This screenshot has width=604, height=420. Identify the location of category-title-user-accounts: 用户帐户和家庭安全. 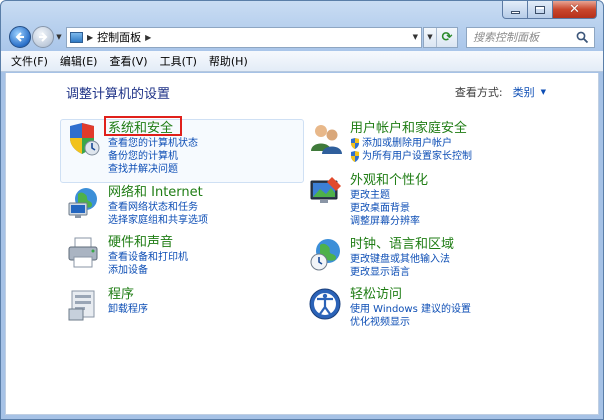
(408, 129).